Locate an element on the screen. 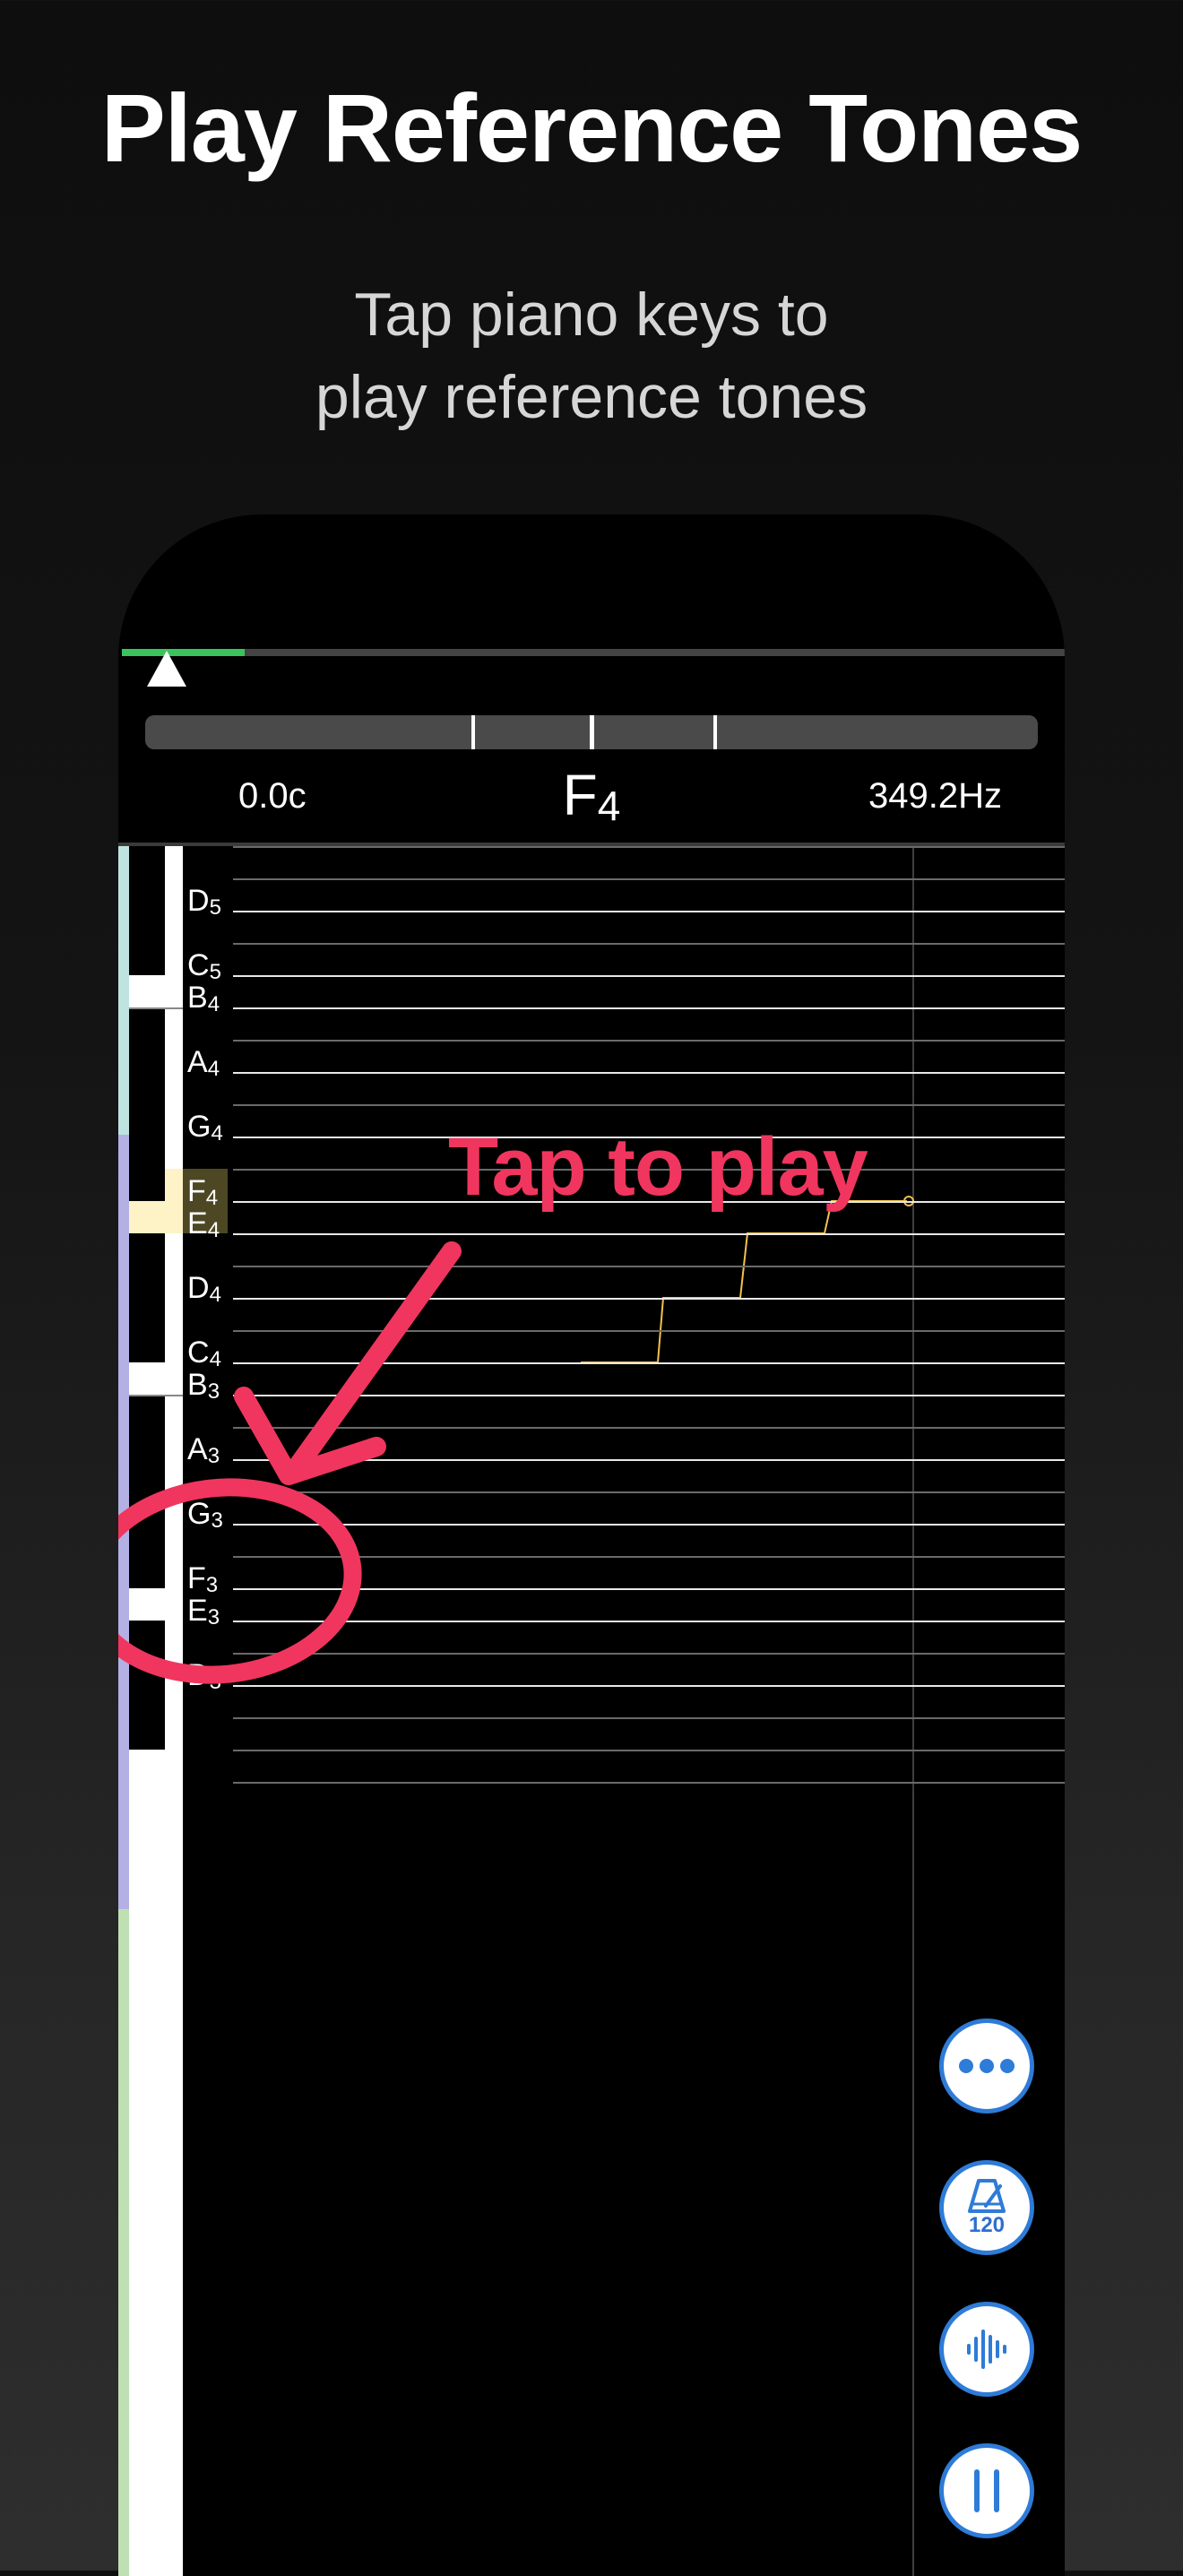 The image size is (1183, 2576). page-subtitle: Tap piano keys to play reference tones is located at coordinates (591, 355).